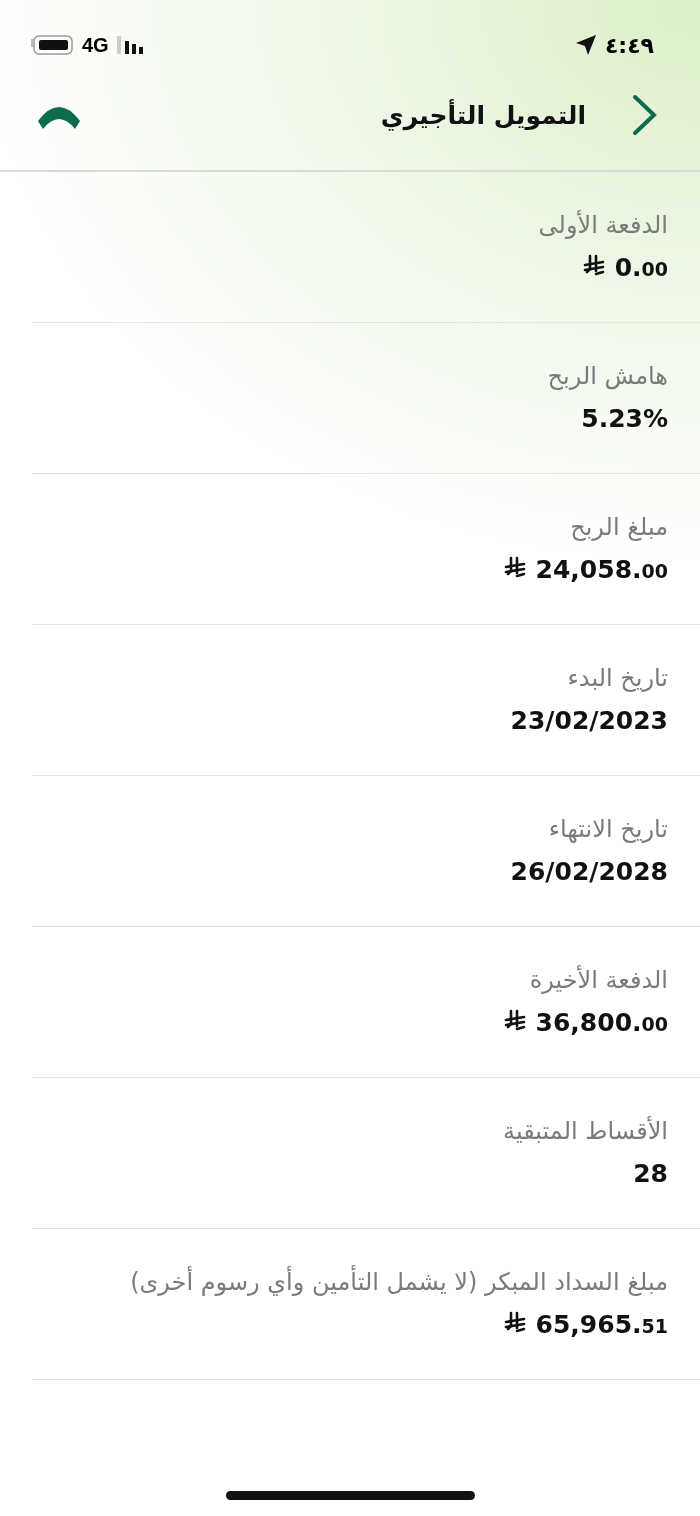 The width and height of the screenshot is (700, 1516). Describe the element at coordinates (617, 677) in the screenshot. I see `field-label: تاريخ البدء` at that location.